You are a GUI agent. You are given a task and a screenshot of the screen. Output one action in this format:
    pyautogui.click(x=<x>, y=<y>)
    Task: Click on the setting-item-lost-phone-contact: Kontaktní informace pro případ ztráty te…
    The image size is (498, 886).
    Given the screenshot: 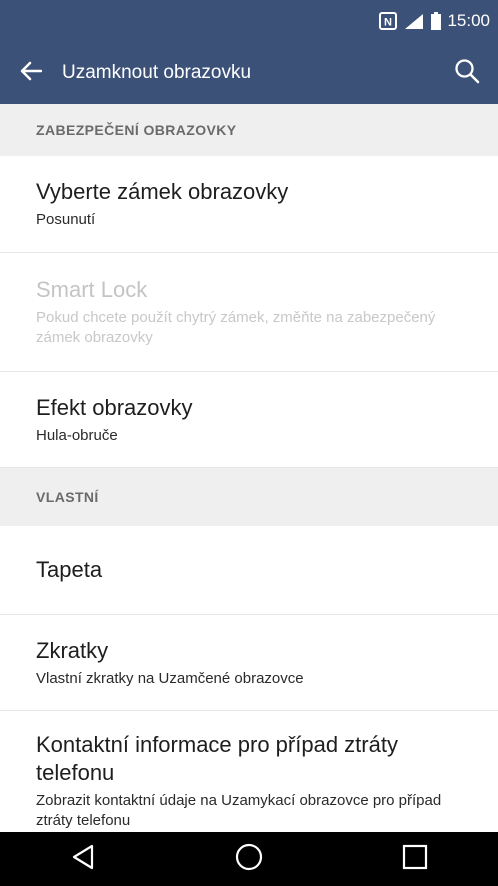 What is the action you would take?
    pyautogui.click(x=249, y=771)
    